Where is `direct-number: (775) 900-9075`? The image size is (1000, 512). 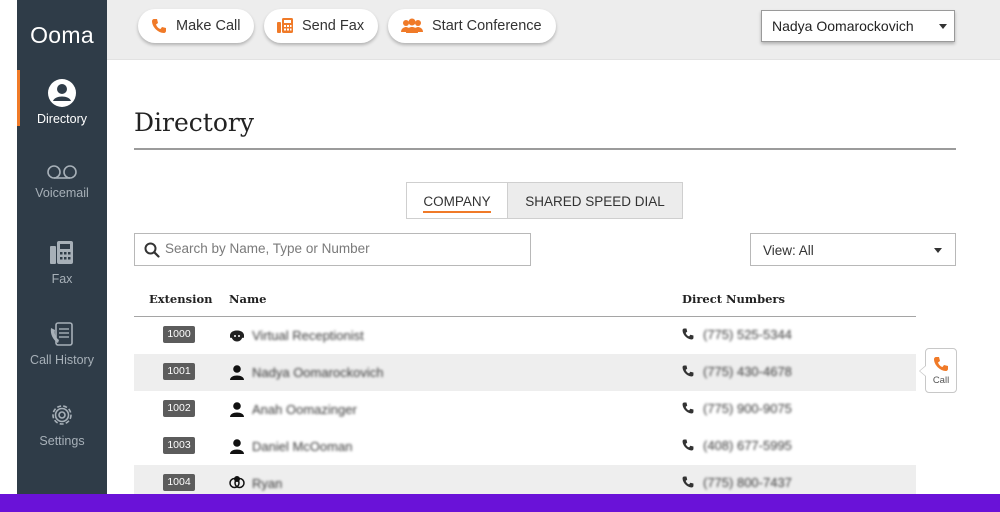
direct-number: (775) 900-9075 is located at coordinates (747, 408).